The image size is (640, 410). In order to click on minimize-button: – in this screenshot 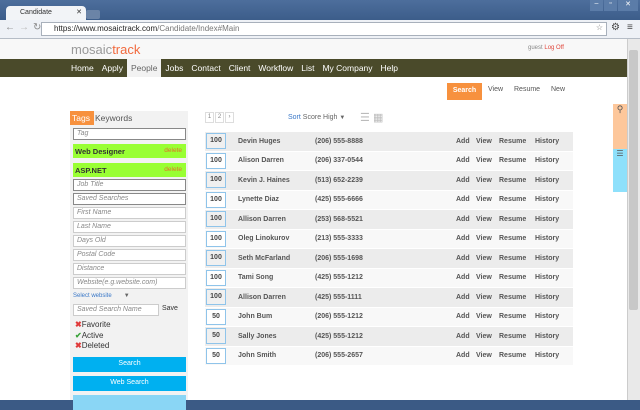, I will do `click(596, 5)`.